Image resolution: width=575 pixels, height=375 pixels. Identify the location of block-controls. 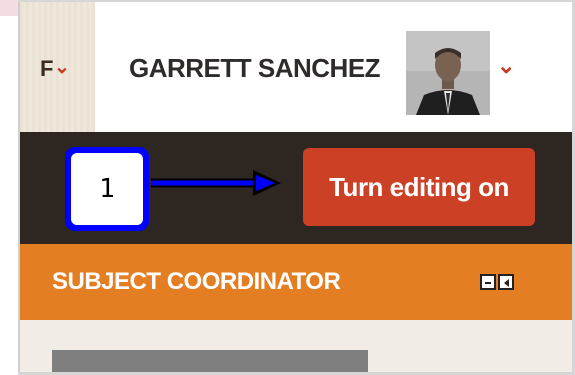
(497, 282).